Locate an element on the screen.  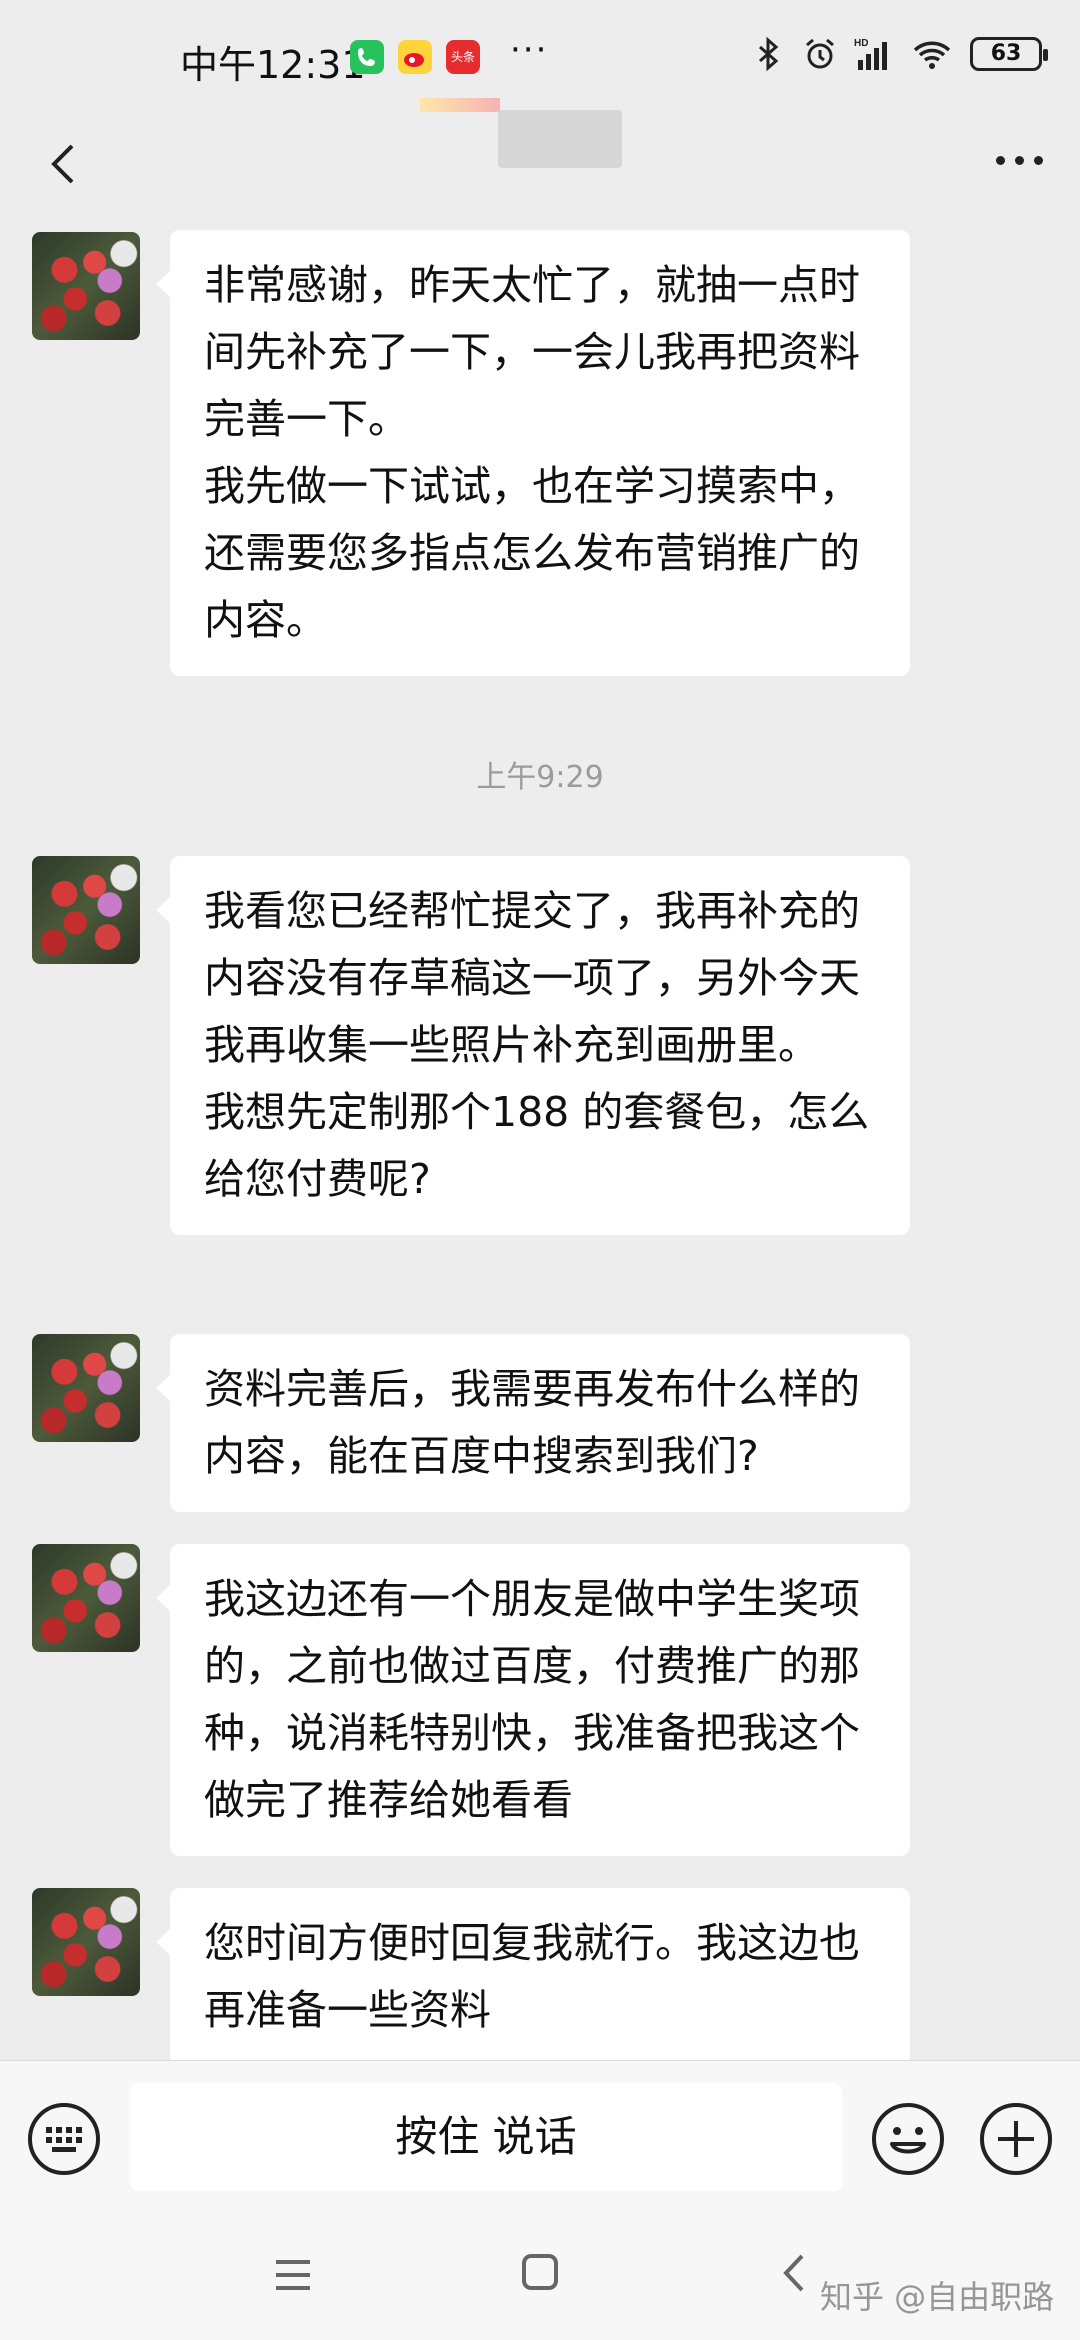
status-bar: 中午12:31 头条 ··· HD 63 is located at coordinates (540, 55).